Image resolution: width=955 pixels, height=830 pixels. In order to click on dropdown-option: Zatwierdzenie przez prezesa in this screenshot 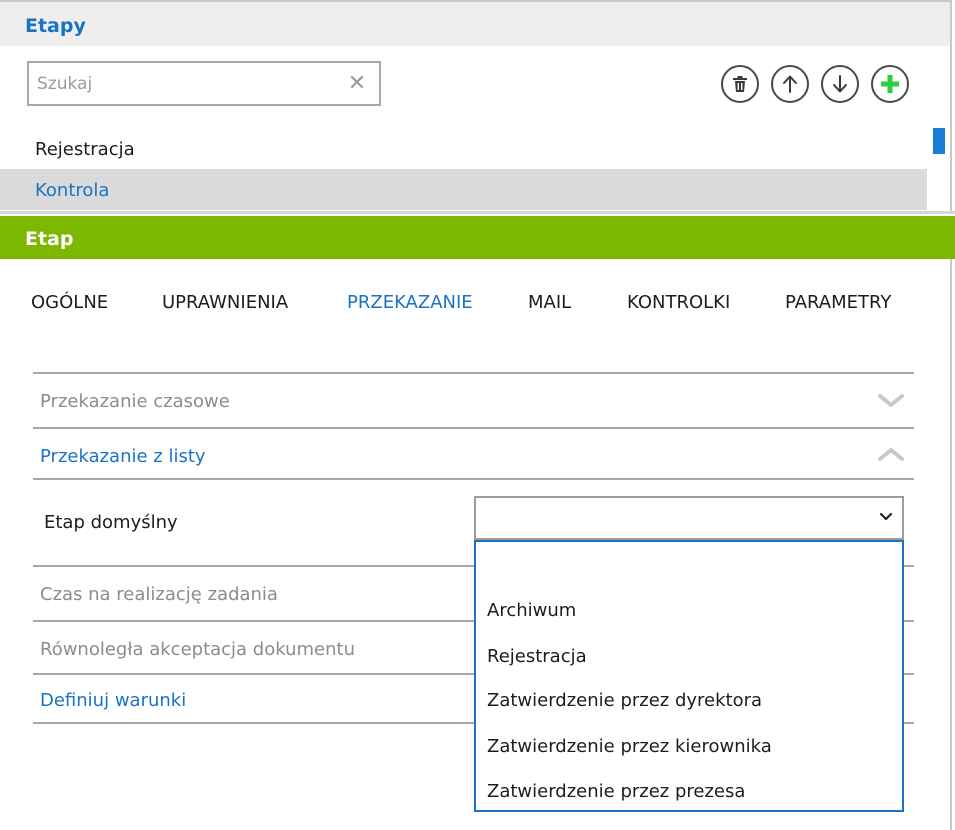, I will do `click(616, 791)`.